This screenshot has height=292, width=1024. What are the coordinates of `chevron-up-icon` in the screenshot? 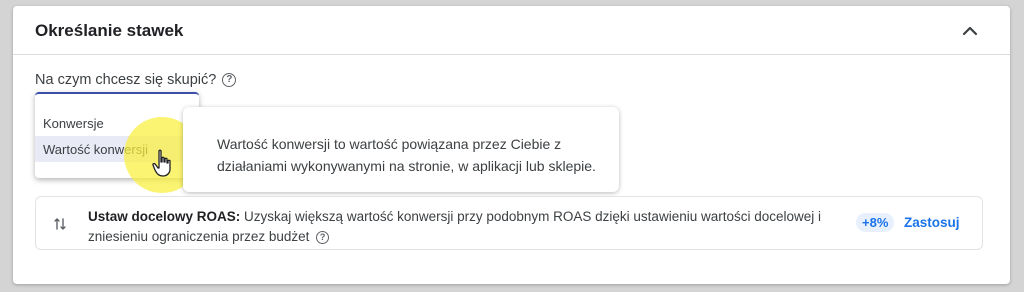 It's located at (970, 31).